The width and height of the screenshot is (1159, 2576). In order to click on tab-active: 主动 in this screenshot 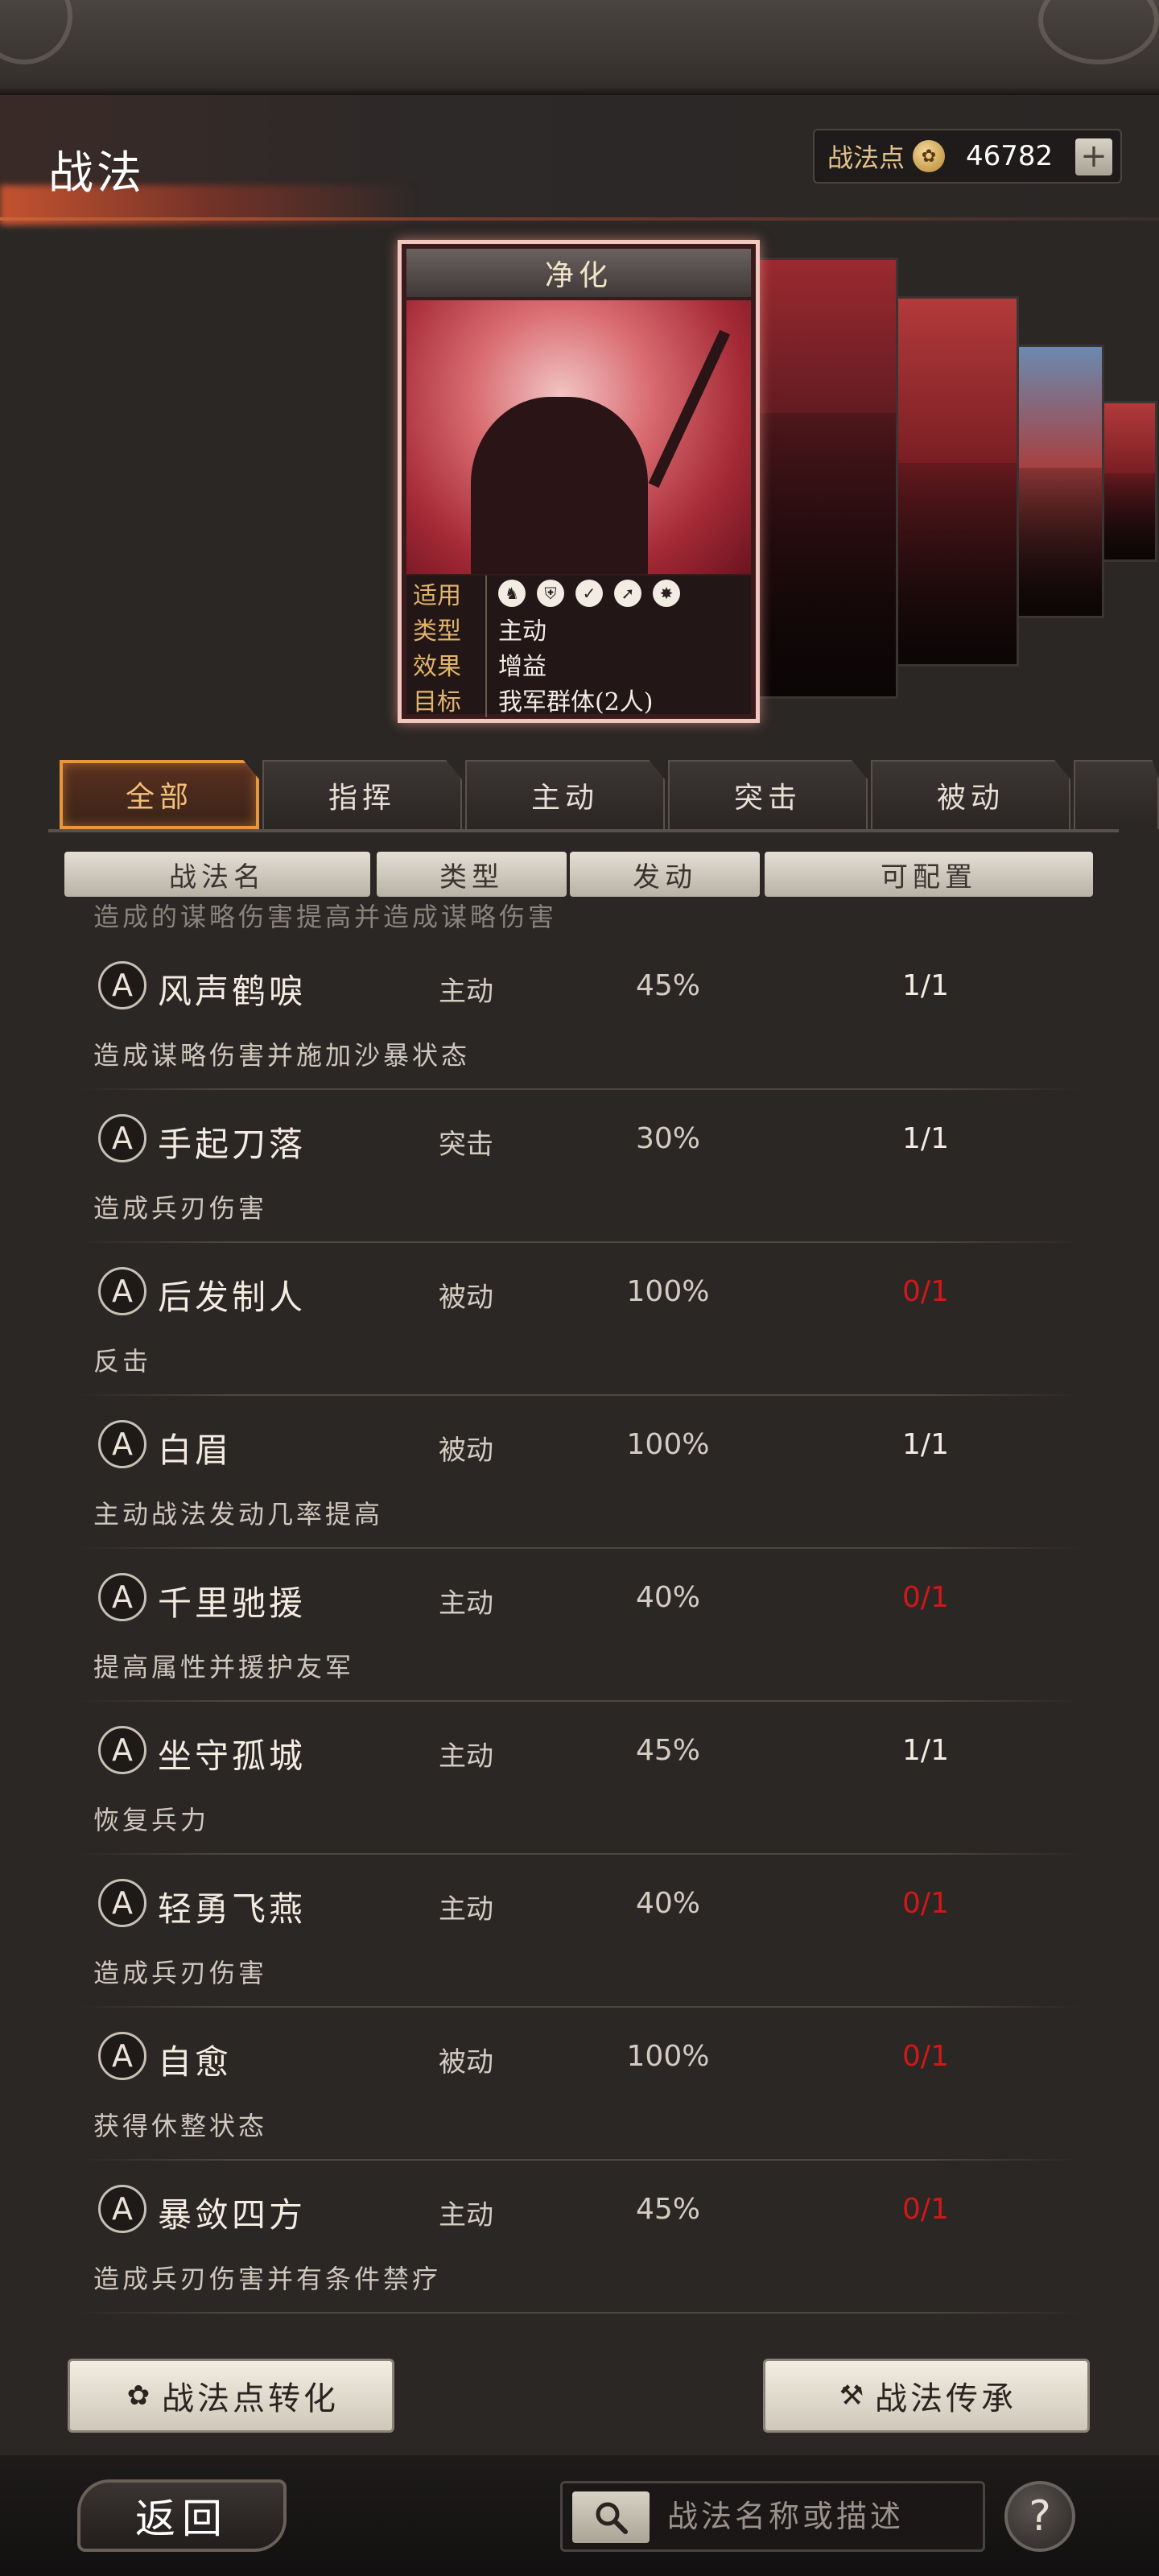, I will do `click(565, 794)`.